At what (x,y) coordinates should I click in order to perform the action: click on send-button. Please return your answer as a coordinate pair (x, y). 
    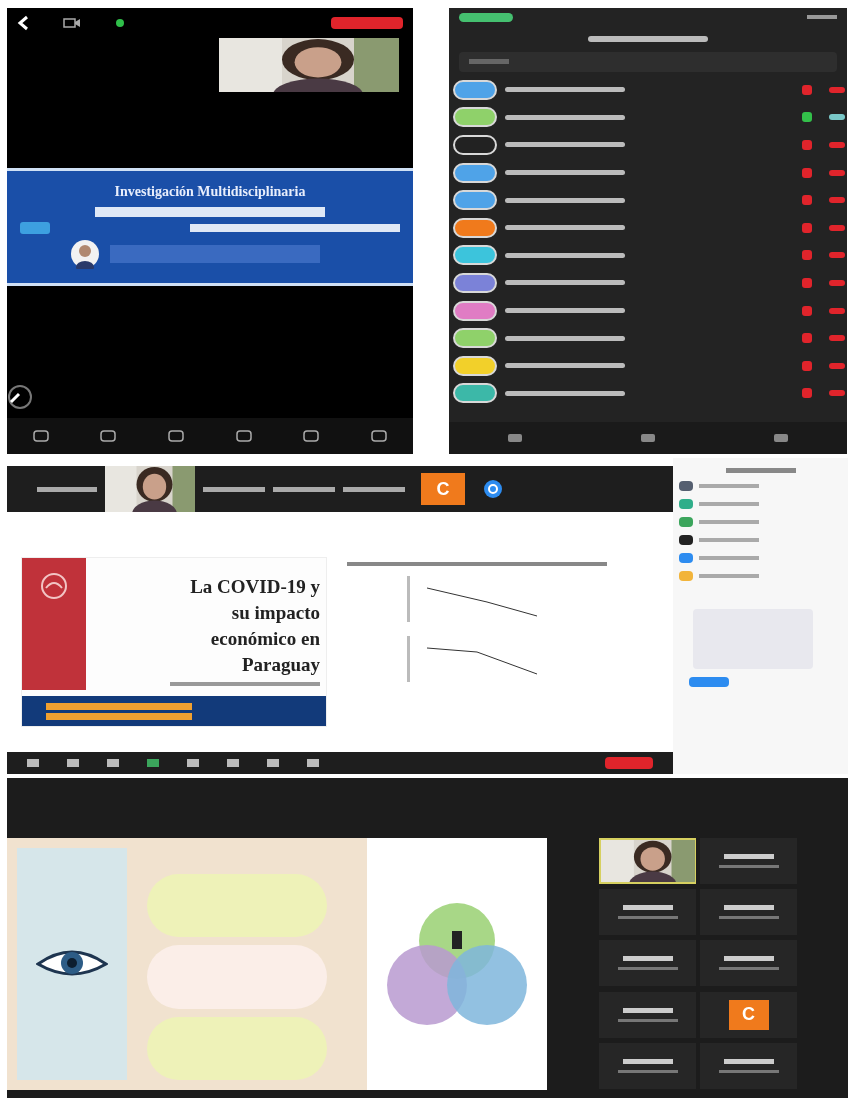
    Looking at the image, I should click on (709, 682).